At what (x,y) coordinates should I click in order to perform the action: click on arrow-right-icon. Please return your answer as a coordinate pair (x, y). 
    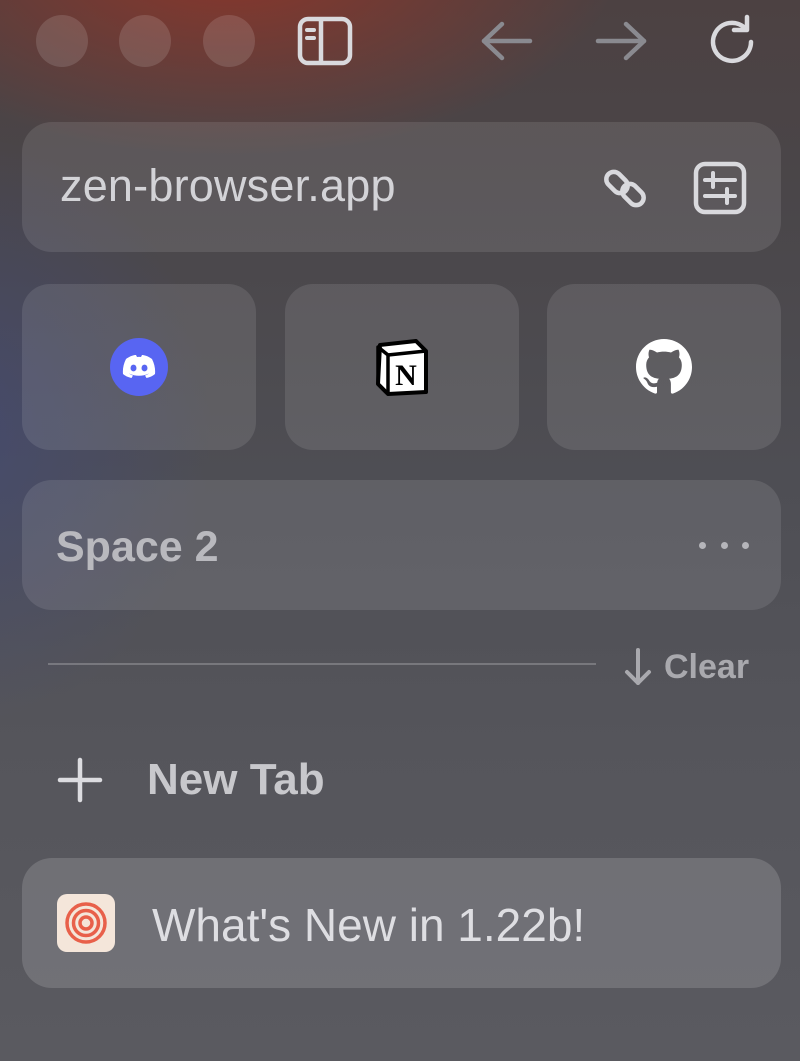
    Looking at the image, I should click on (621, 41).